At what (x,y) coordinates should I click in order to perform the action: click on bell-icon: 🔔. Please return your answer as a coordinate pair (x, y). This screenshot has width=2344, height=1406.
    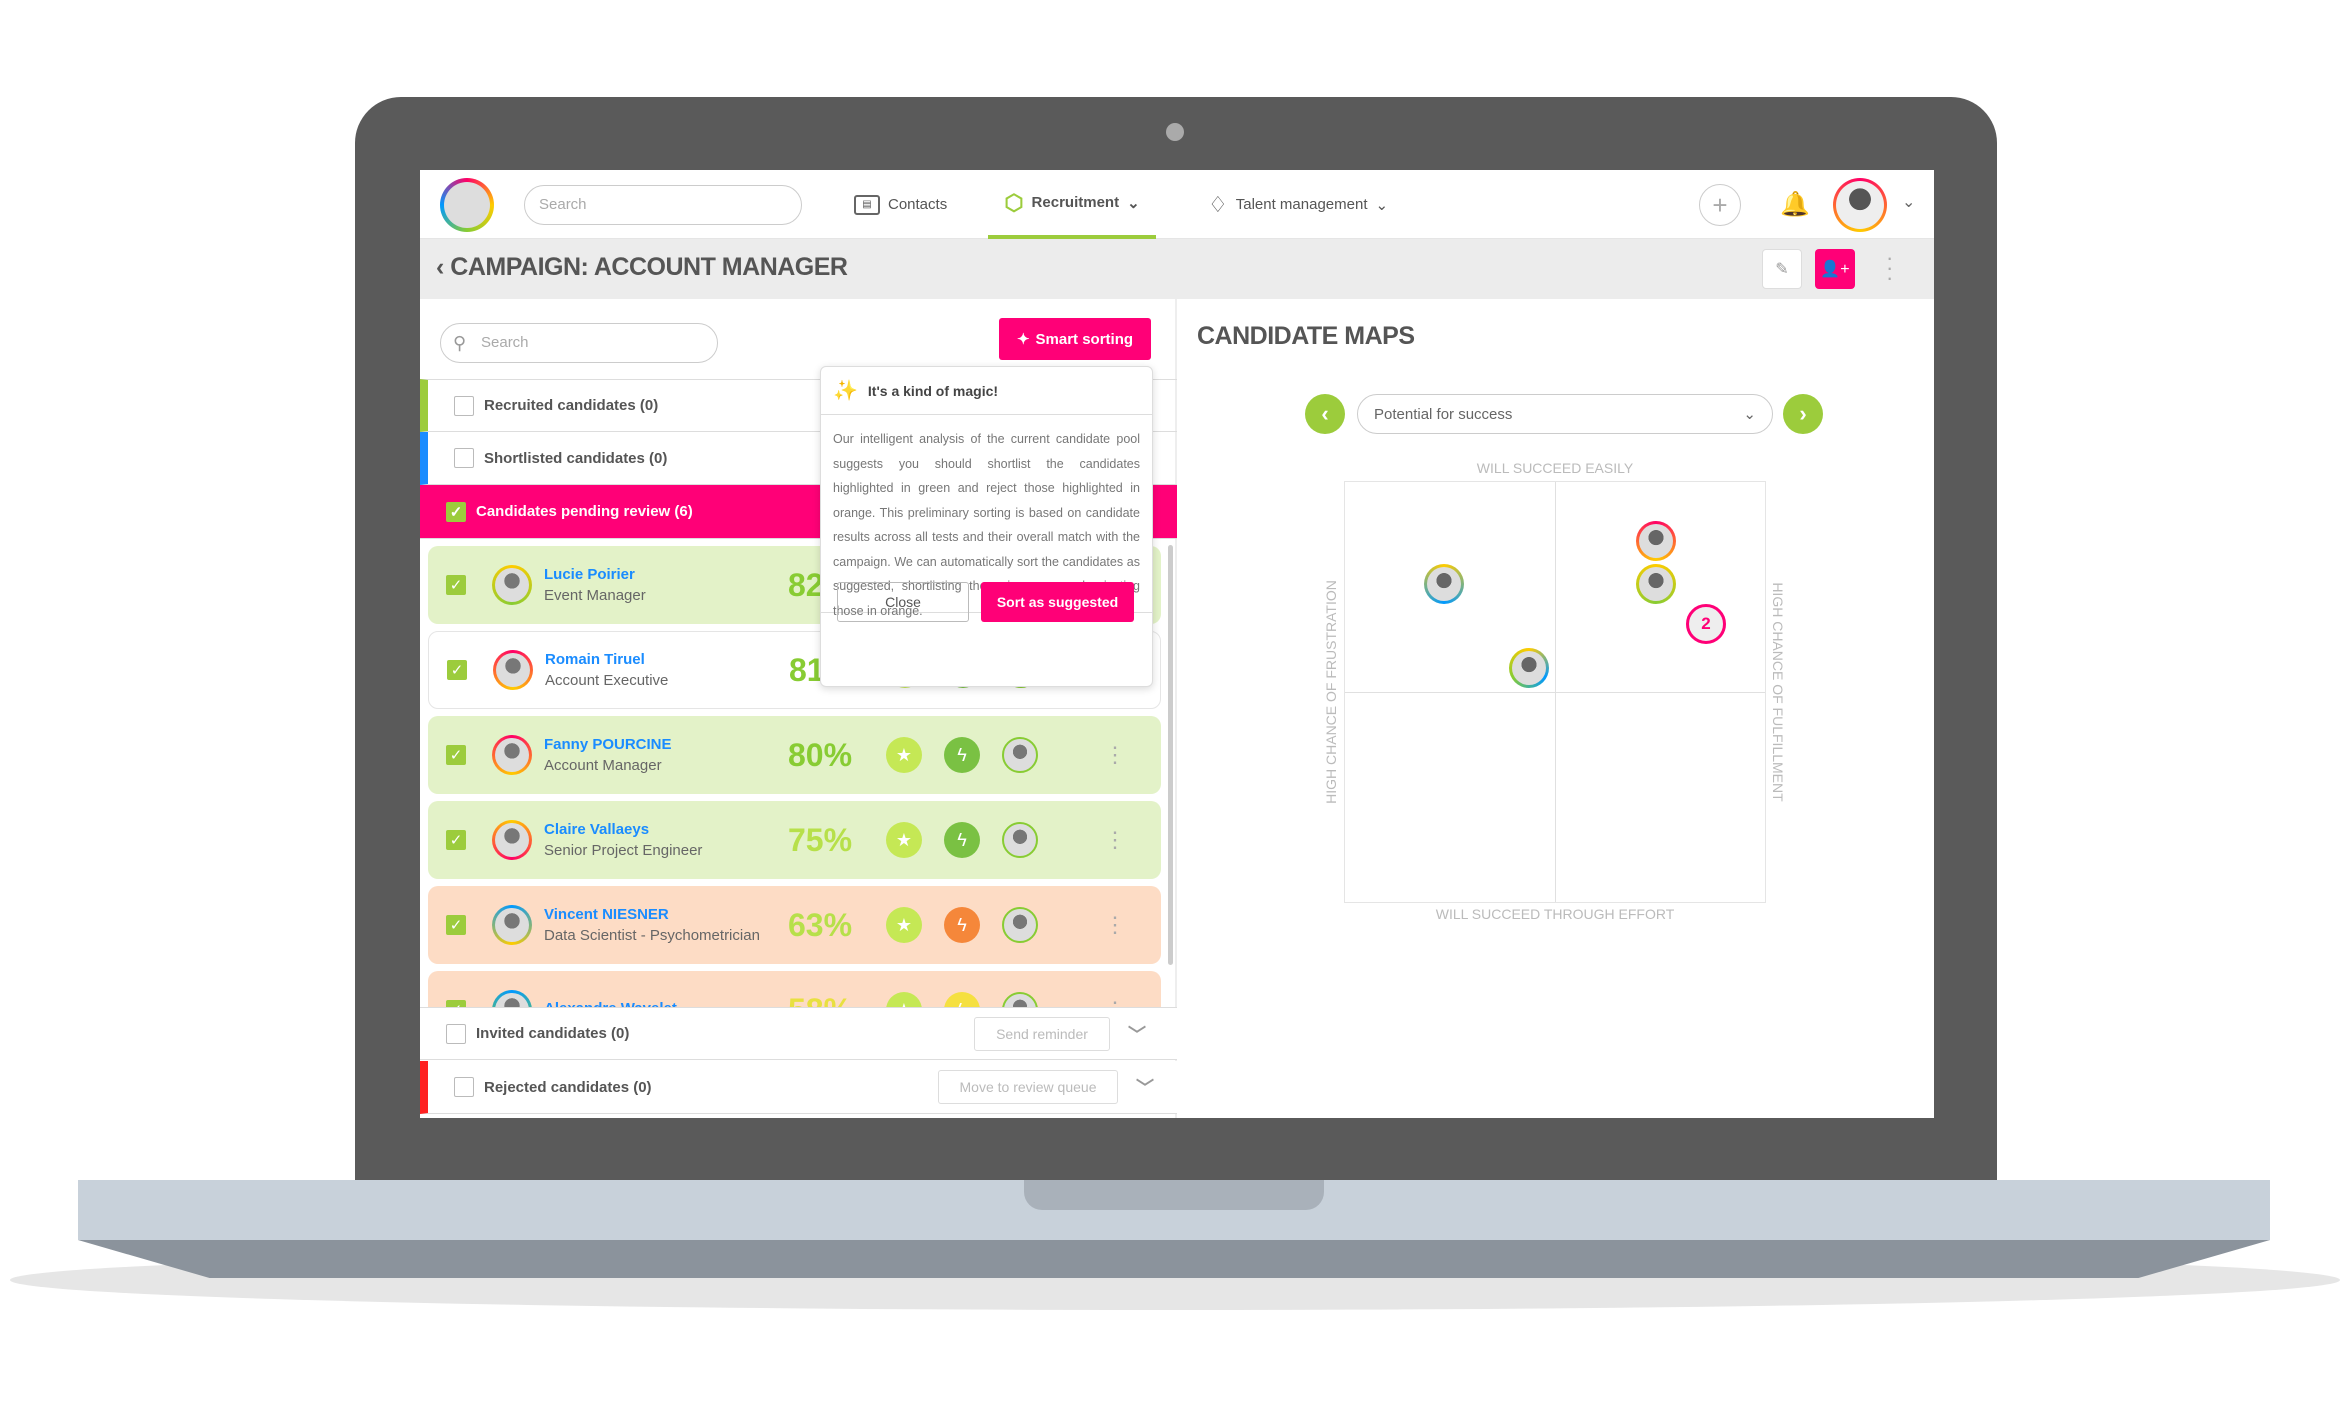
    Looking at the image, I should click on (1795, 204).